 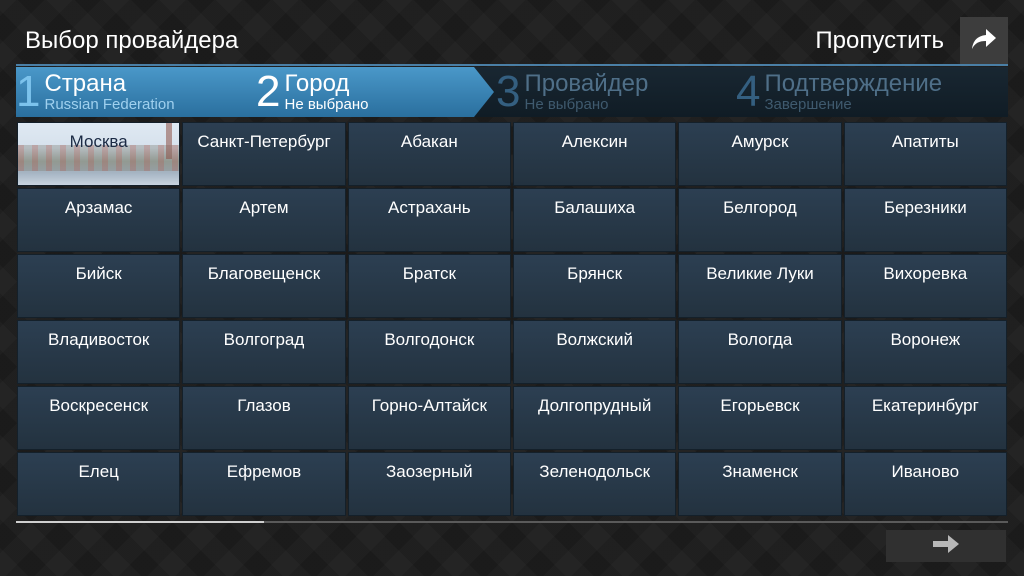 I want to click on city-tile: Долгопрудный, so click(x=594, y=418).